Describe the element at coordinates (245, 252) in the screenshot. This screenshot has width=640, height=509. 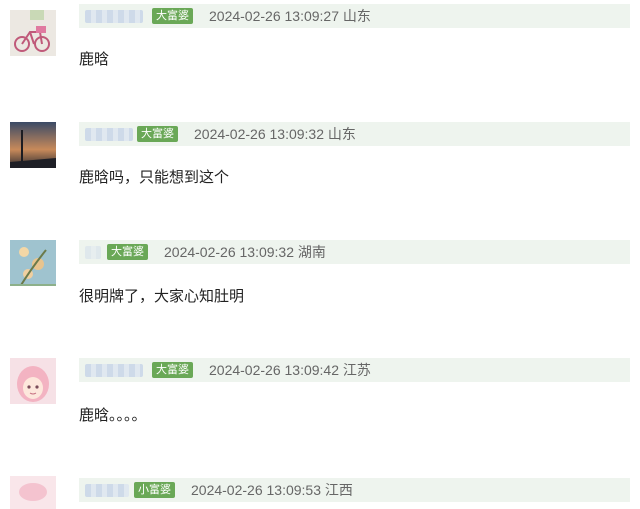
I see `comment-timestamp: 2024-02-26 13:09:32 湖南` at that location.